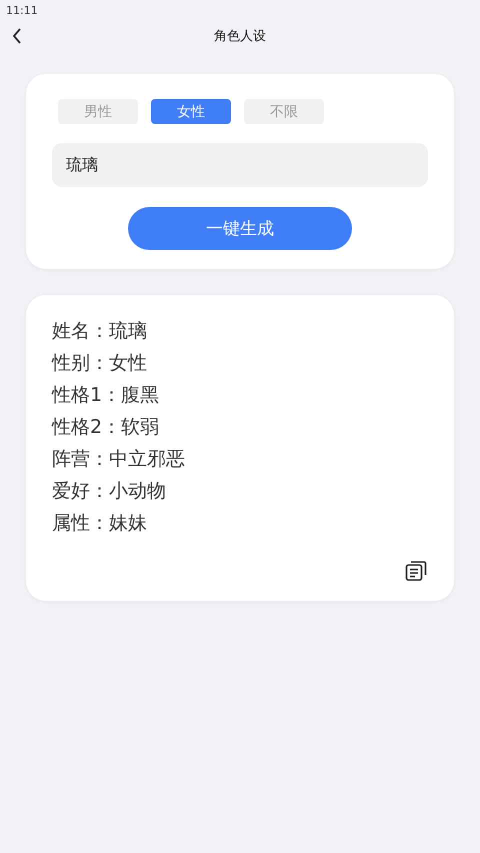 This screenshot has width=480, height=853. I want to click on back-icon, so click(17, 36).